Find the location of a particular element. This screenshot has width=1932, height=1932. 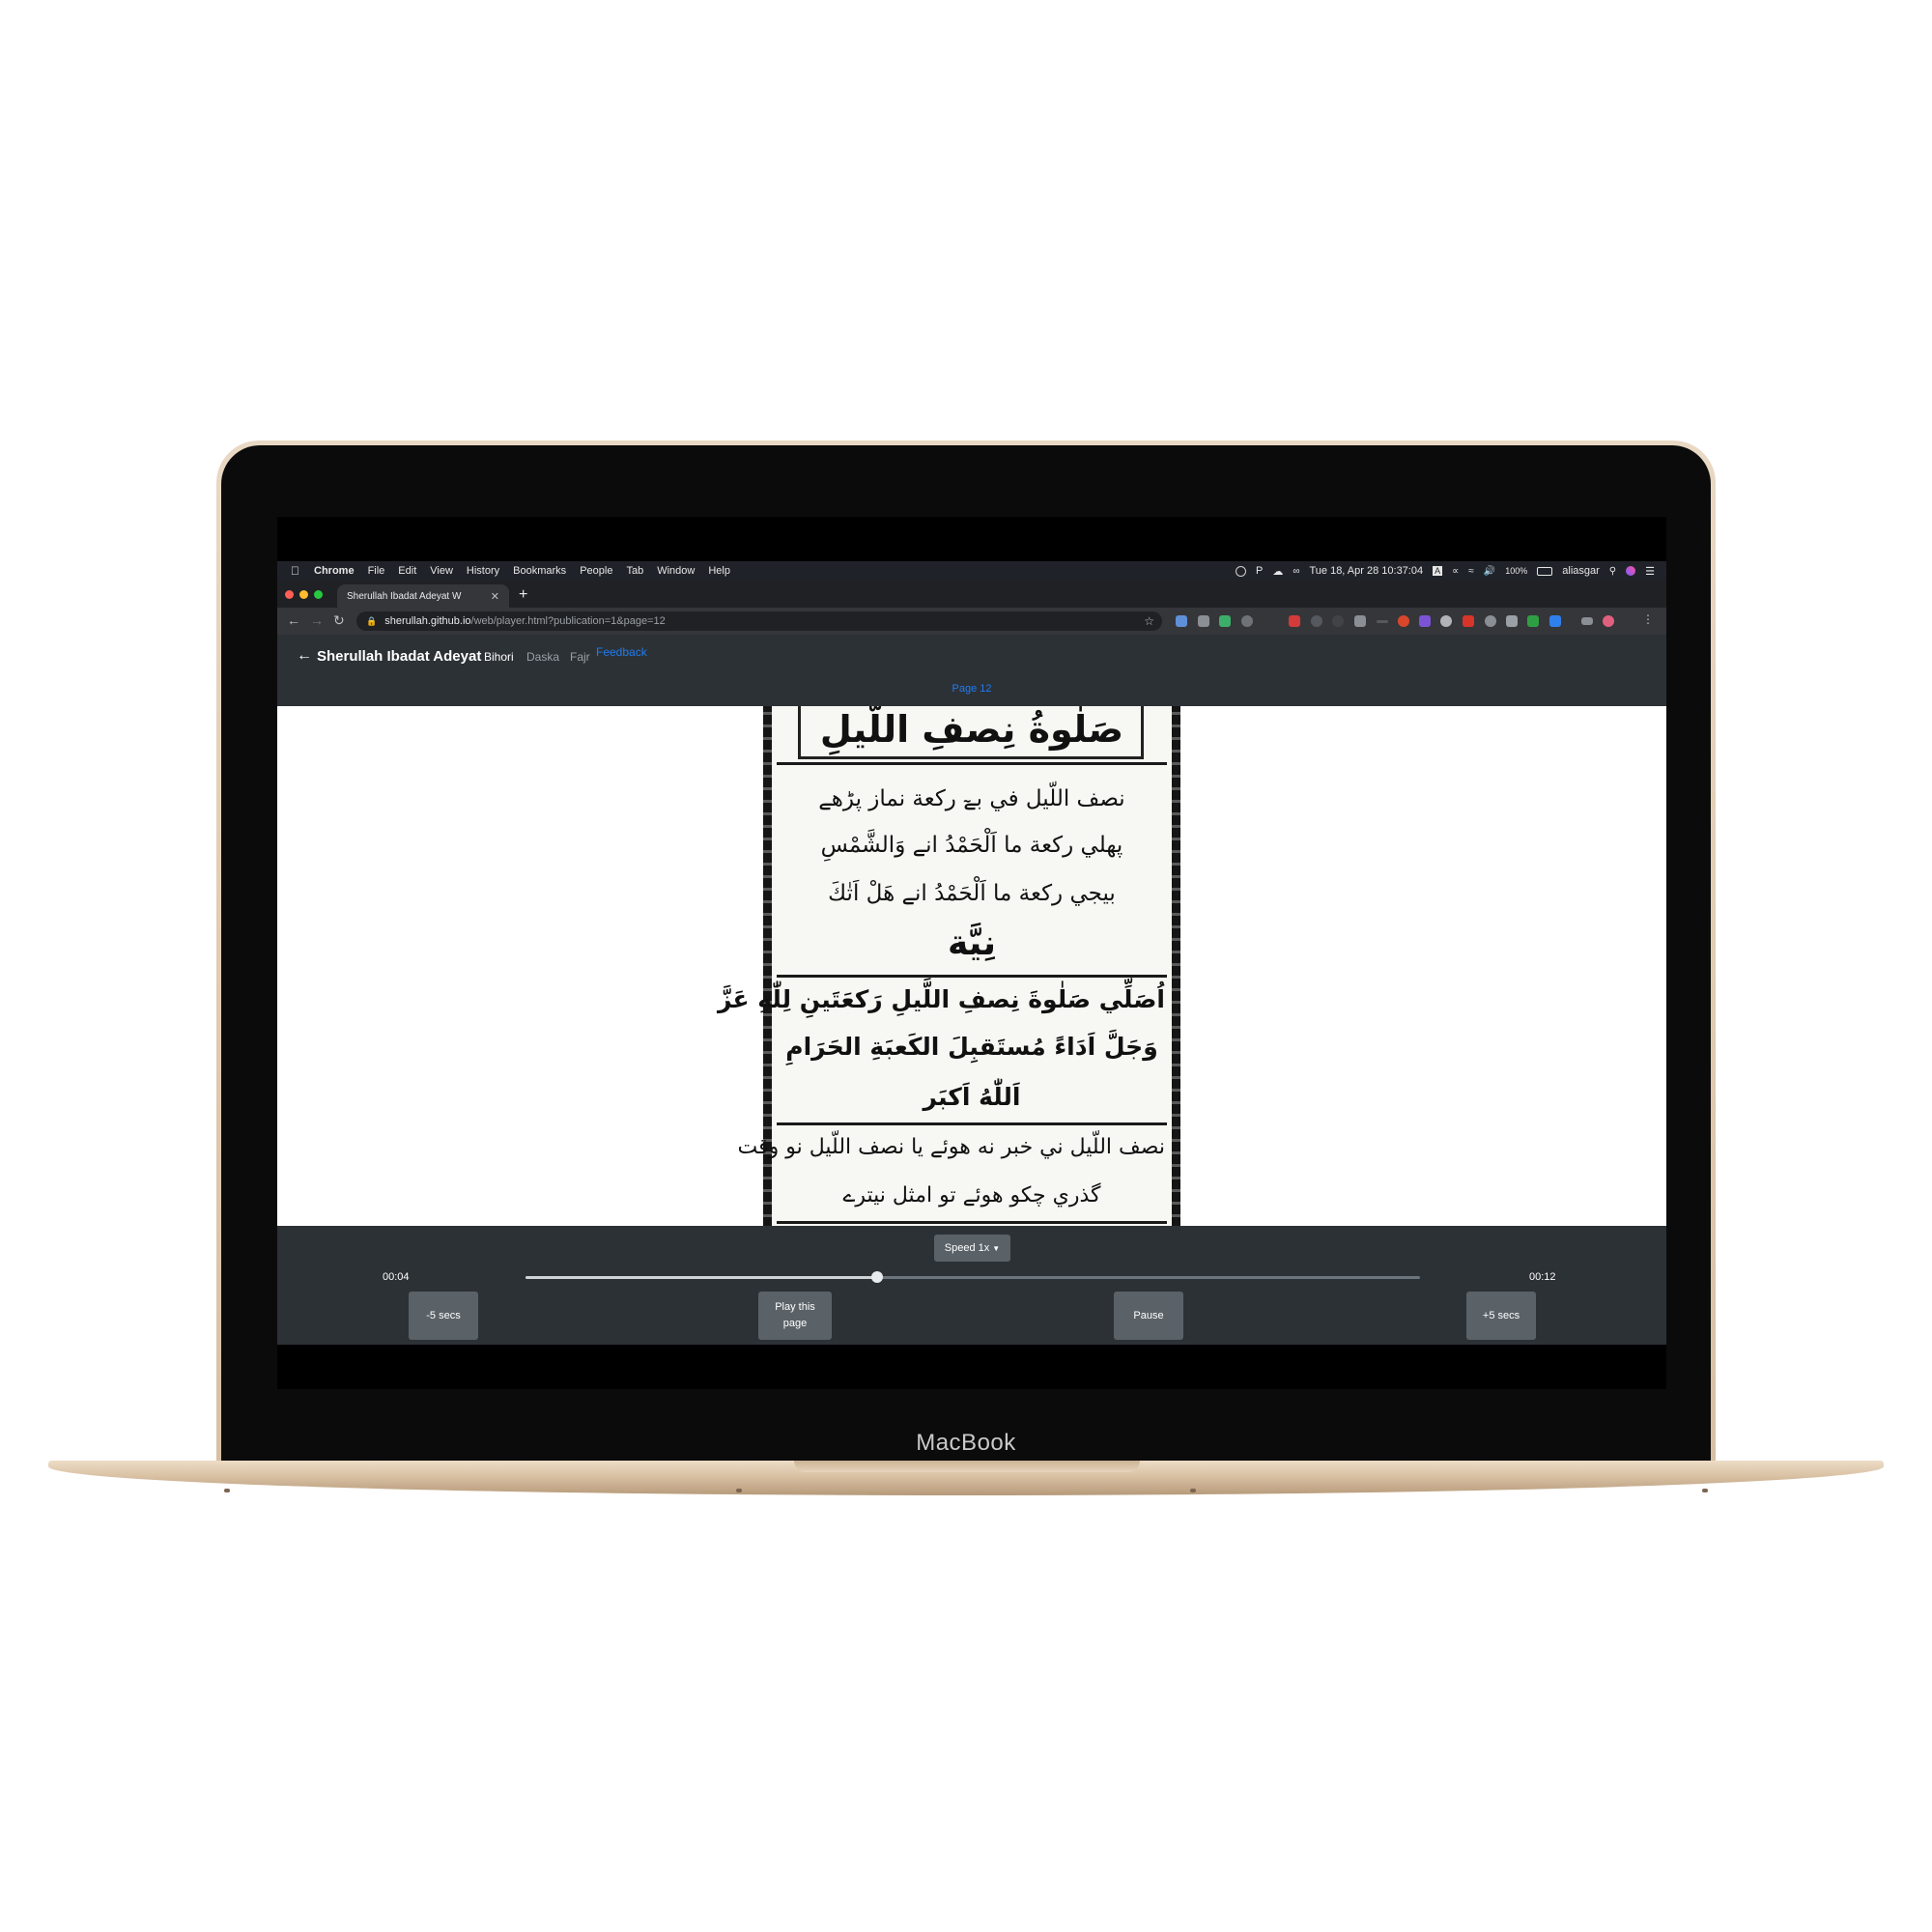

menu-app-name: Chrome is located at coordinates (334, 571).